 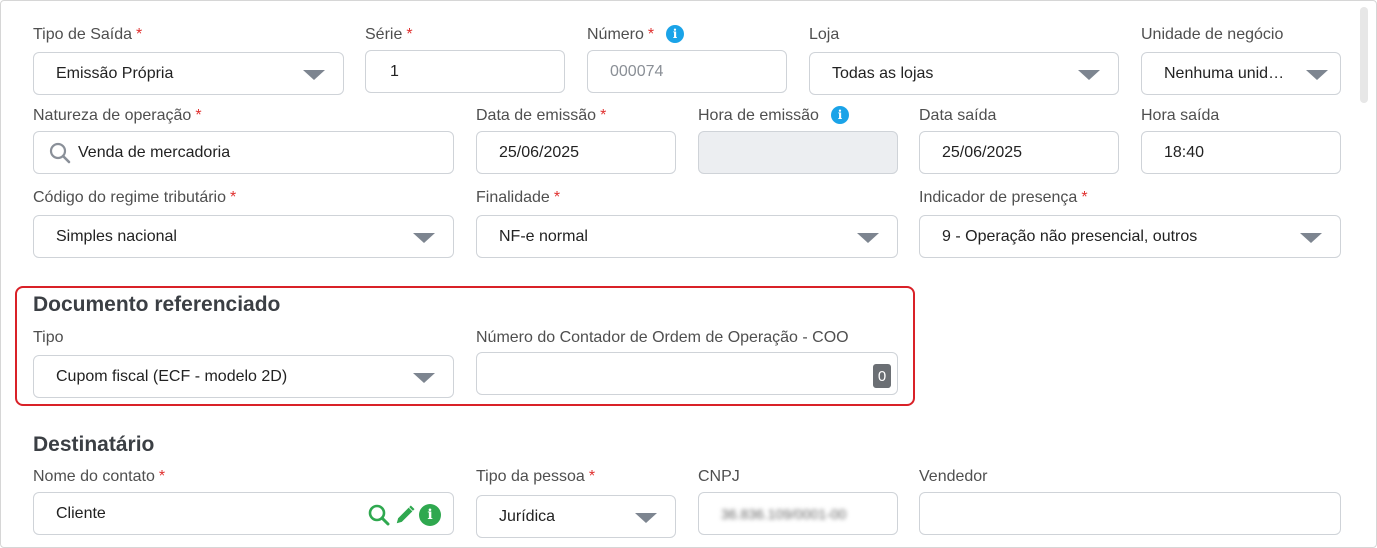 I want to click on finalidade-value: NF-e normal, so click(x=543, y=236).